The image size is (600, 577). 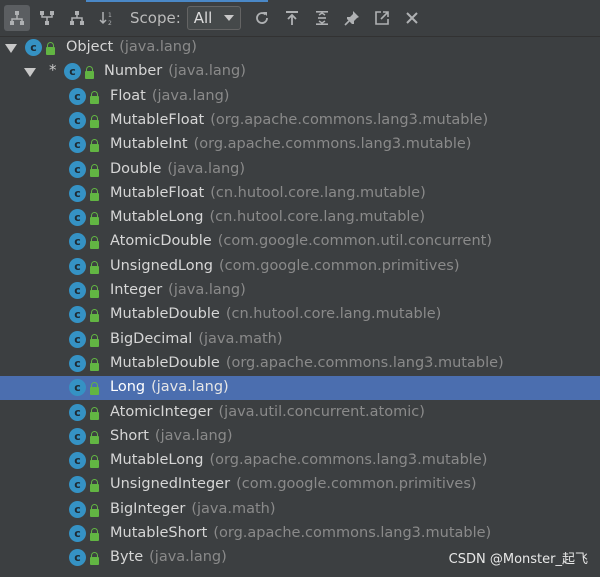 What do you see at coordinates (165, 362) in the screenshot?
I see `class-name: MutableDouble` at bounding box center [165, 362].